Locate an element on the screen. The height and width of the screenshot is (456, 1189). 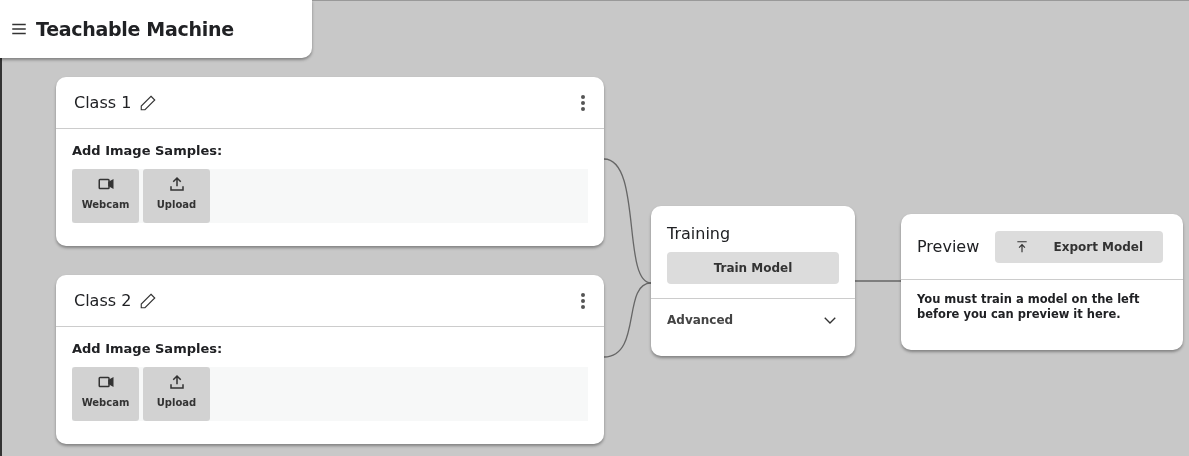
app-title: Teachable Machine is located at coordinates (135, 29).